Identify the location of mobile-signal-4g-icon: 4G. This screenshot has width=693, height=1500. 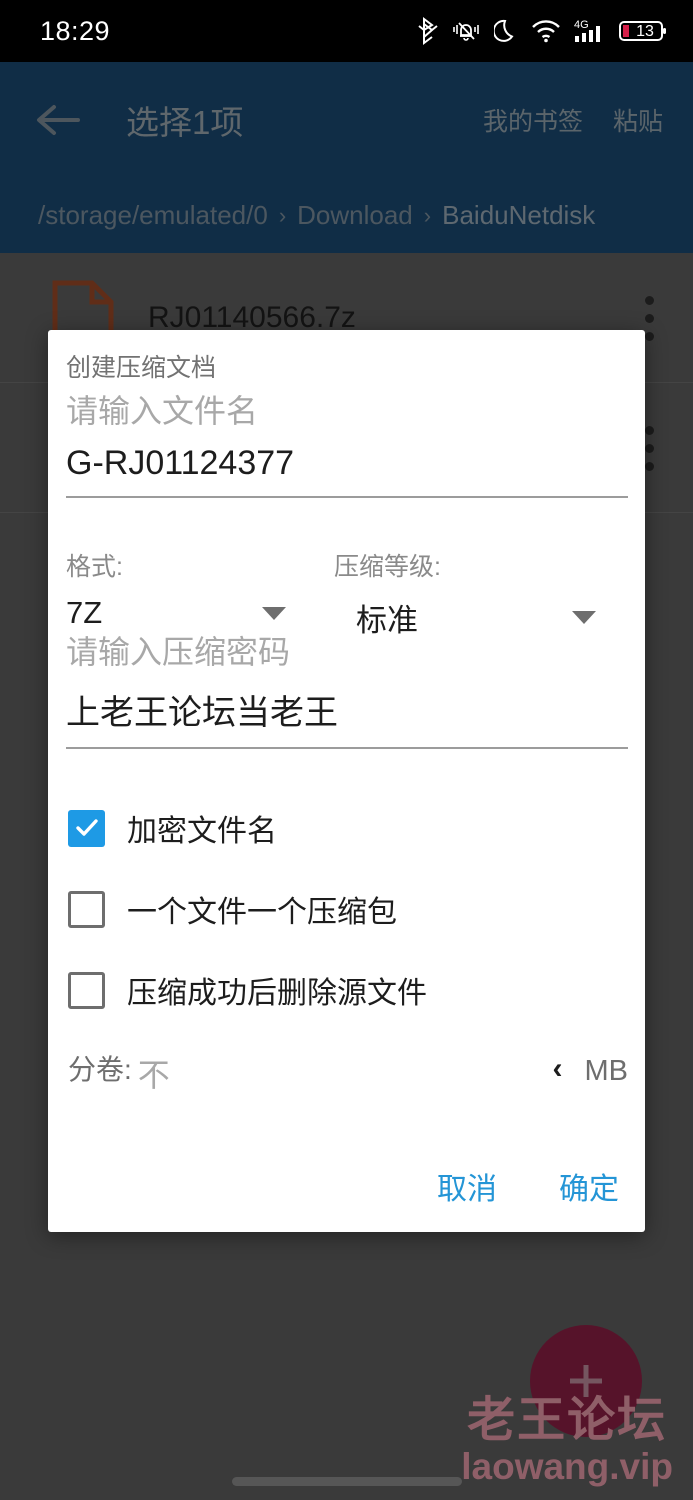
(590, 31).